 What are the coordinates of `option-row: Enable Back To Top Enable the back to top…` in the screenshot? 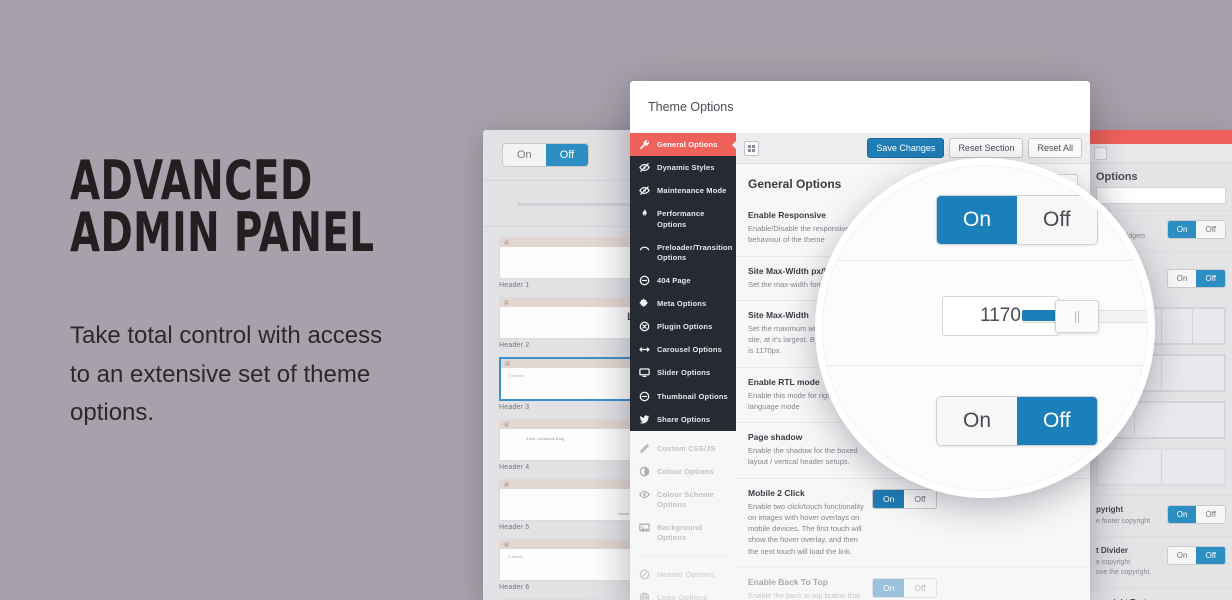 It's located at (913, 583).